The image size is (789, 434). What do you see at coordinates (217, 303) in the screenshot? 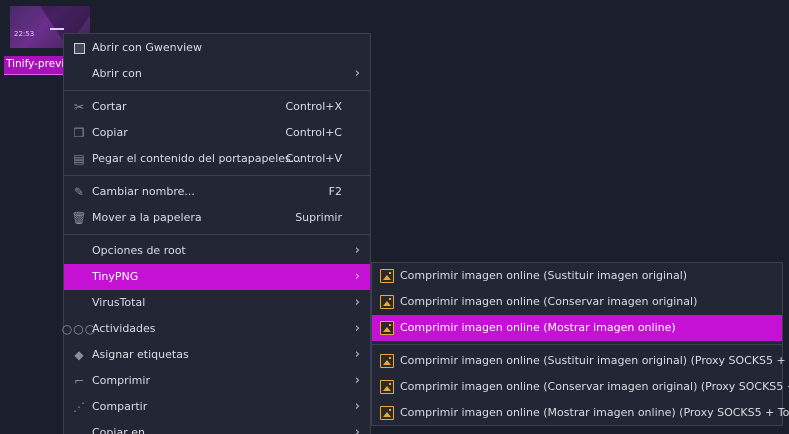
I see `menu-item-virustotal: VirusTotal ›` at bounding box center [217, 303].